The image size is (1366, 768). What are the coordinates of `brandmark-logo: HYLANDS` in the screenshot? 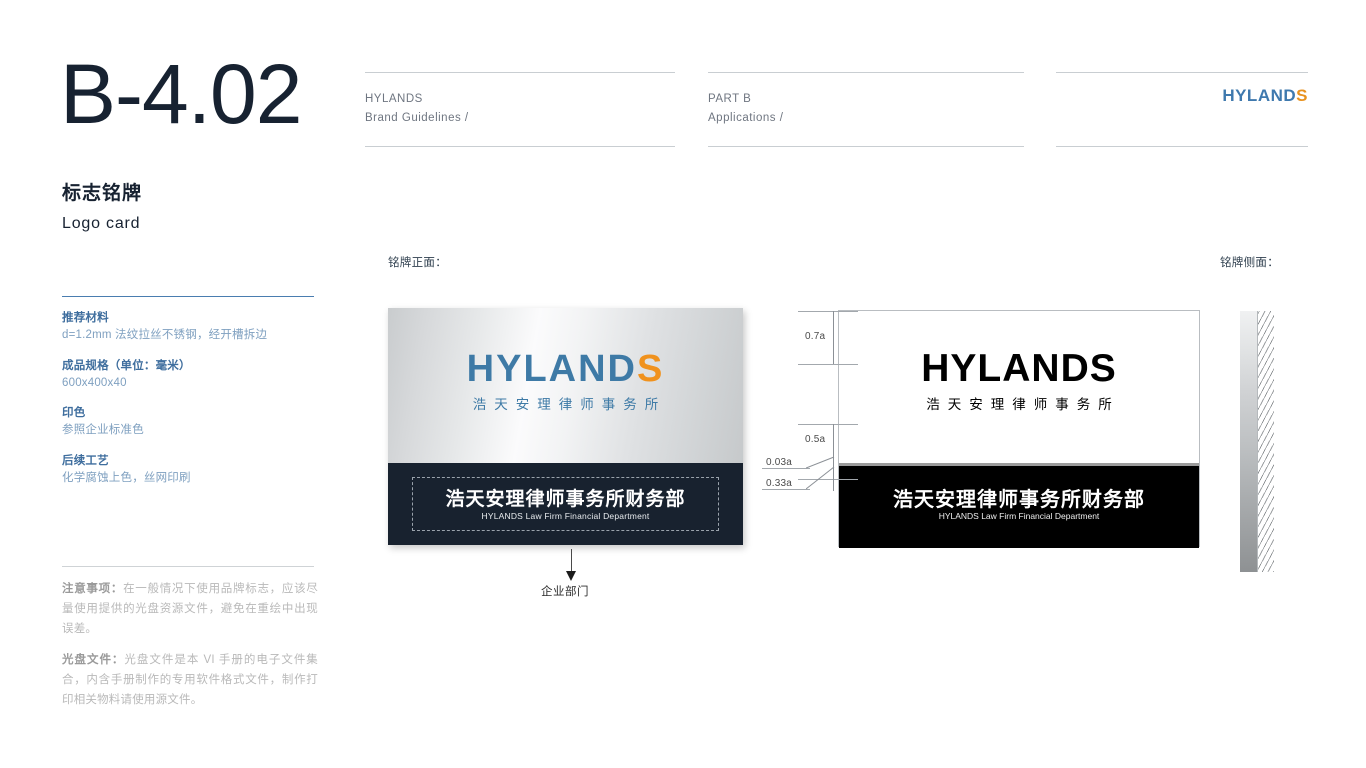 It's located at (1265, 96).